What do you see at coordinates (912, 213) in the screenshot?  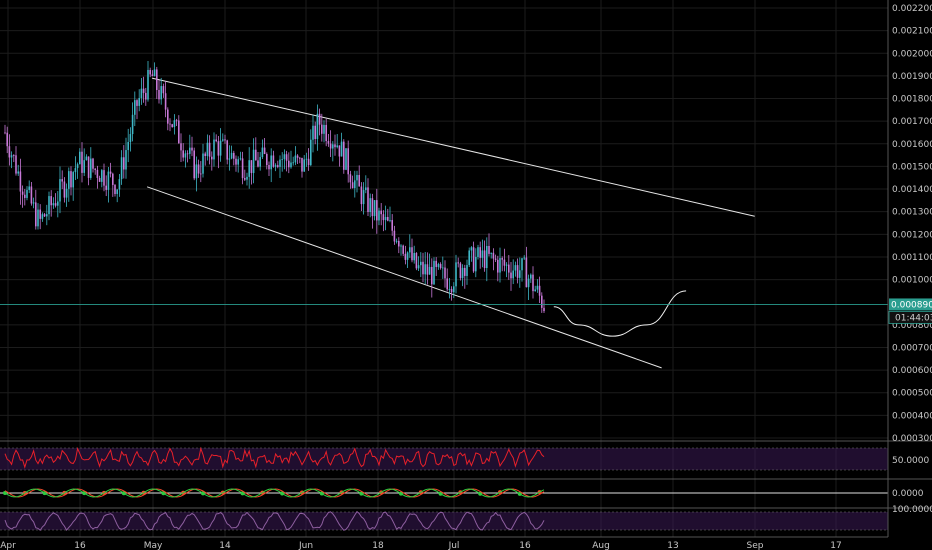 I see `price-tick-label: 0.0013000` at bounding box center [912, 213].